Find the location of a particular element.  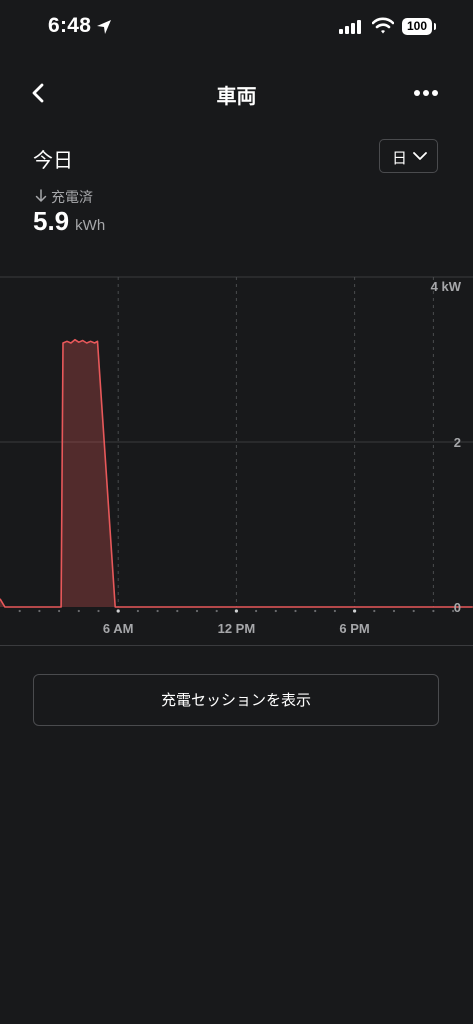

more-dots-icon is located at coordinates (426, 93).